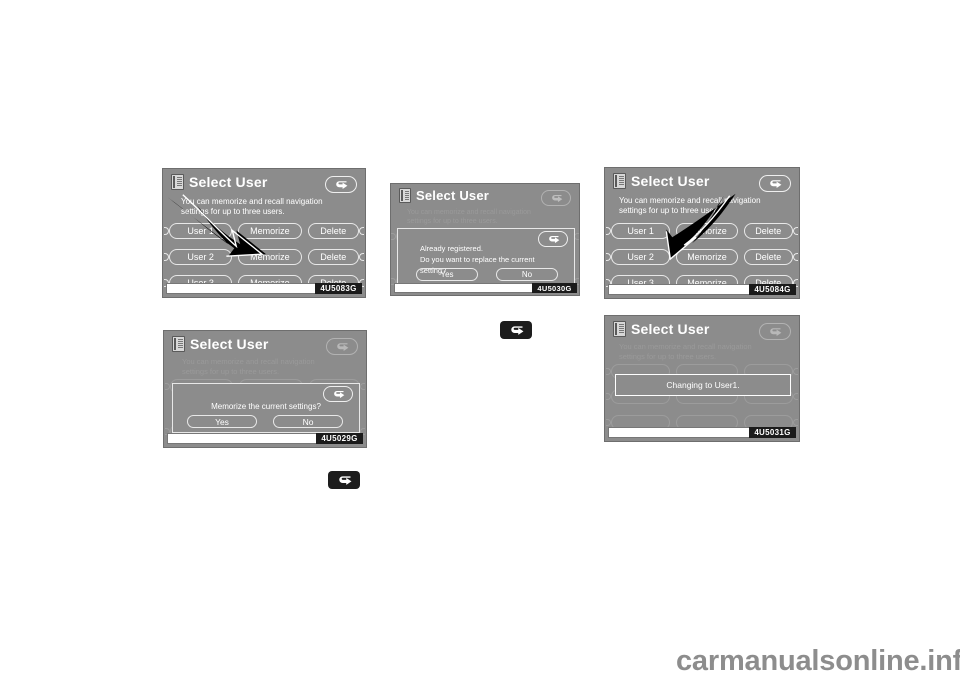  What do you see at coordinates (772, 432) in the screenshot?
I see `figure-caption: 4U5031G` at bounding box center [772, 432].